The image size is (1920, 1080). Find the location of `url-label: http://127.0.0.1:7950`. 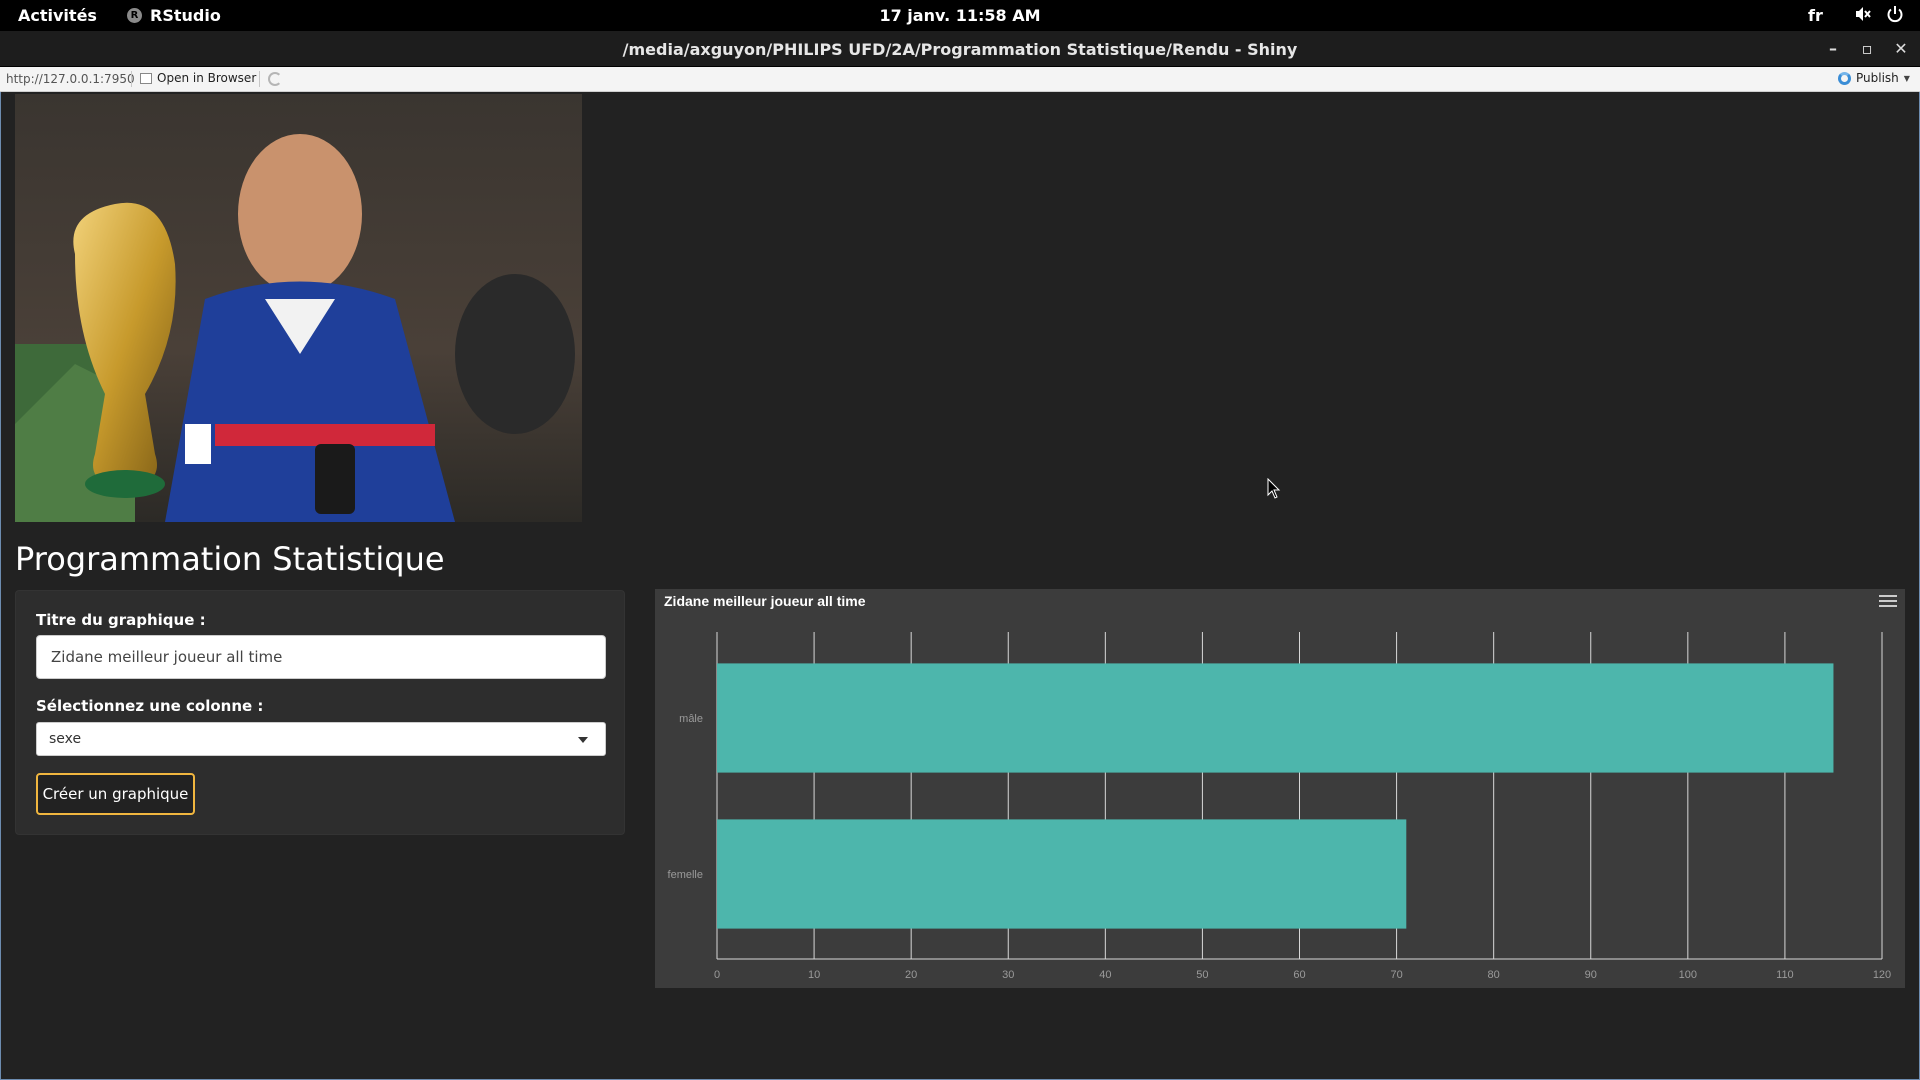

url-label: http://127.0.0.1:7950 is located at coordinates (70, 79).